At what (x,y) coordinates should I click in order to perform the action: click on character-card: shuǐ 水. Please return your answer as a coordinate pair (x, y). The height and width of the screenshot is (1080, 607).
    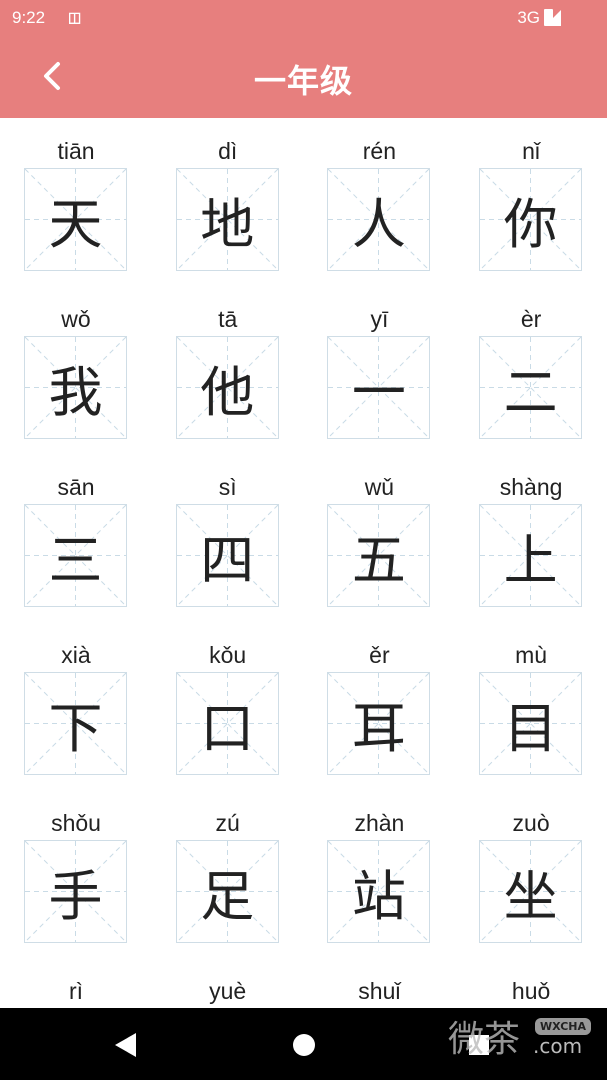
    Looking at the image, I should click on (379, 983).